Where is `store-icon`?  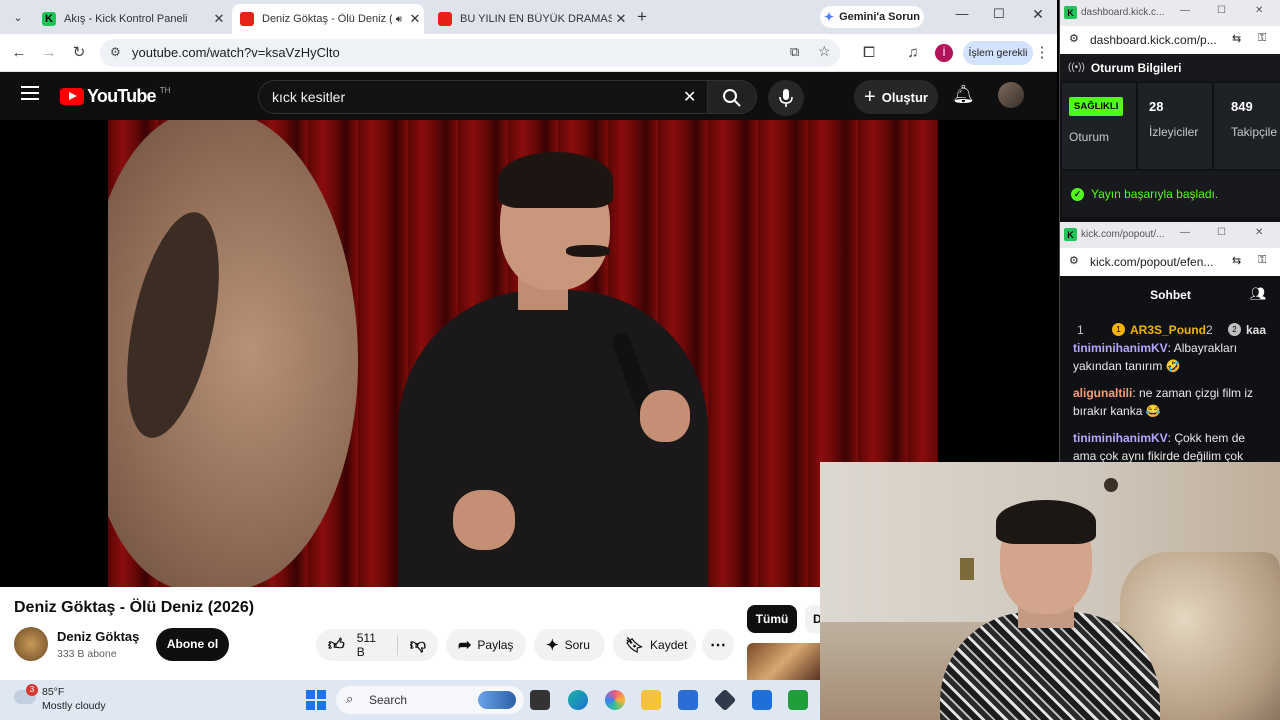 store-icon is located at coordinates (688, 700).